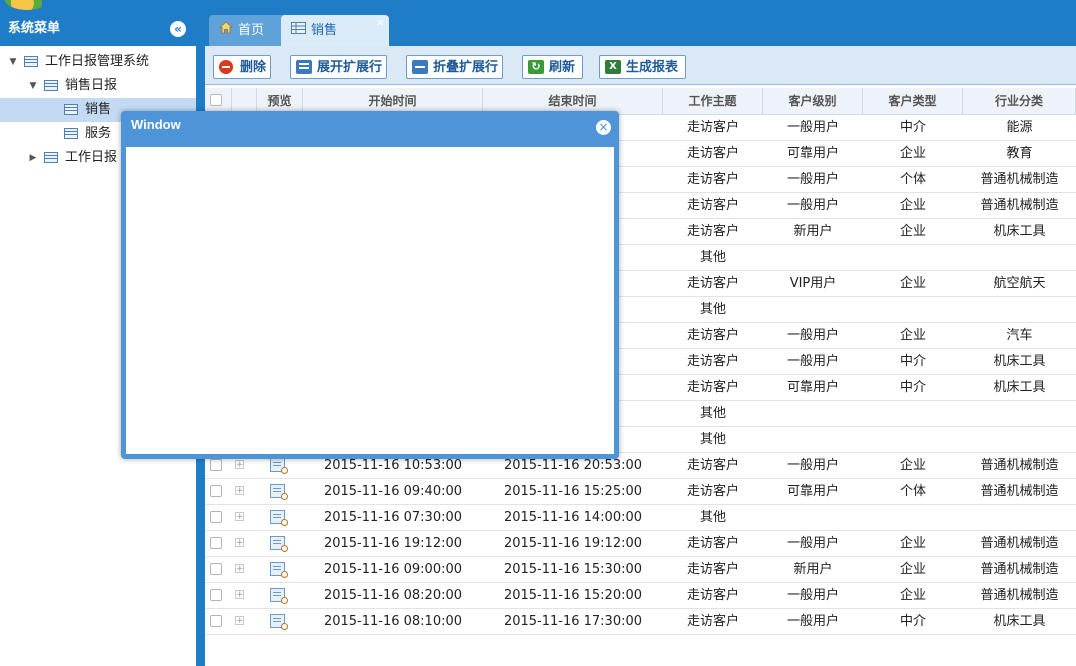 This screenshot has height=666, width=1076. What do you see at coordinates (552, 67) in the screenshot?
I see `refresh-button: ↻ 刷新` at bounding box center [552, 67].